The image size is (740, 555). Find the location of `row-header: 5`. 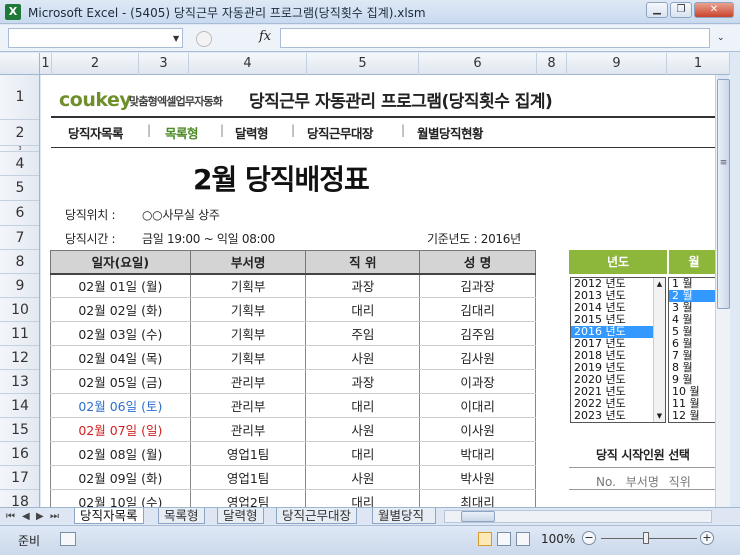

row-header: 5 is located at coordinates (19, 188).